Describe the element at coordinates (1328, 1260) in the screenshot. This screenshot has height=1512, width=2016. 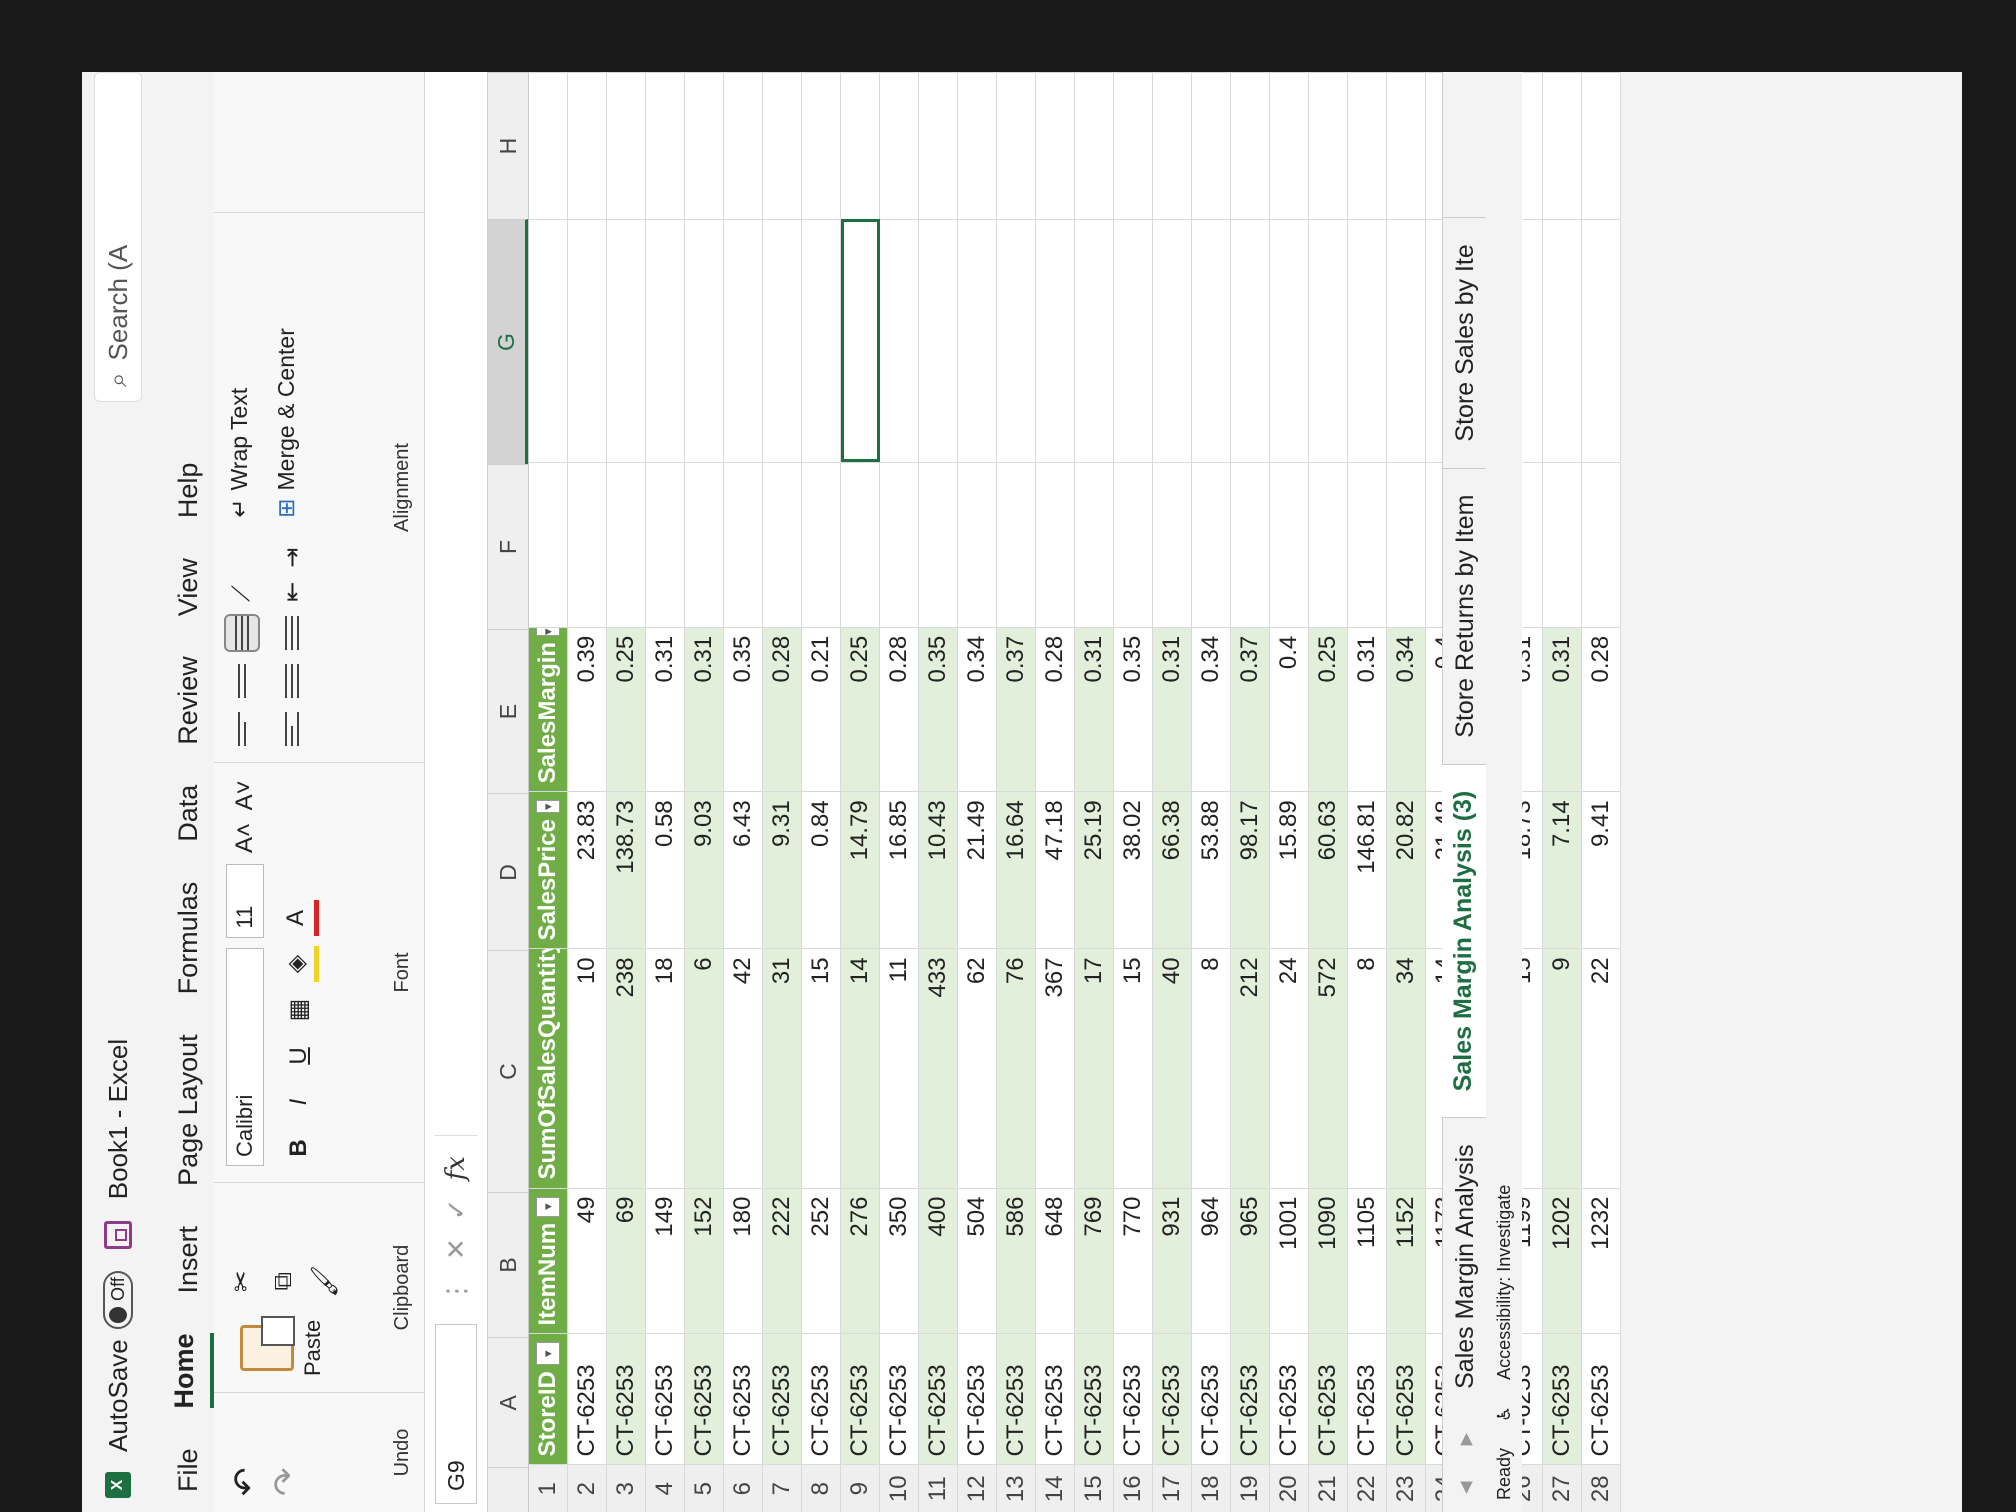
I see `table-cell: 1090` at that location.